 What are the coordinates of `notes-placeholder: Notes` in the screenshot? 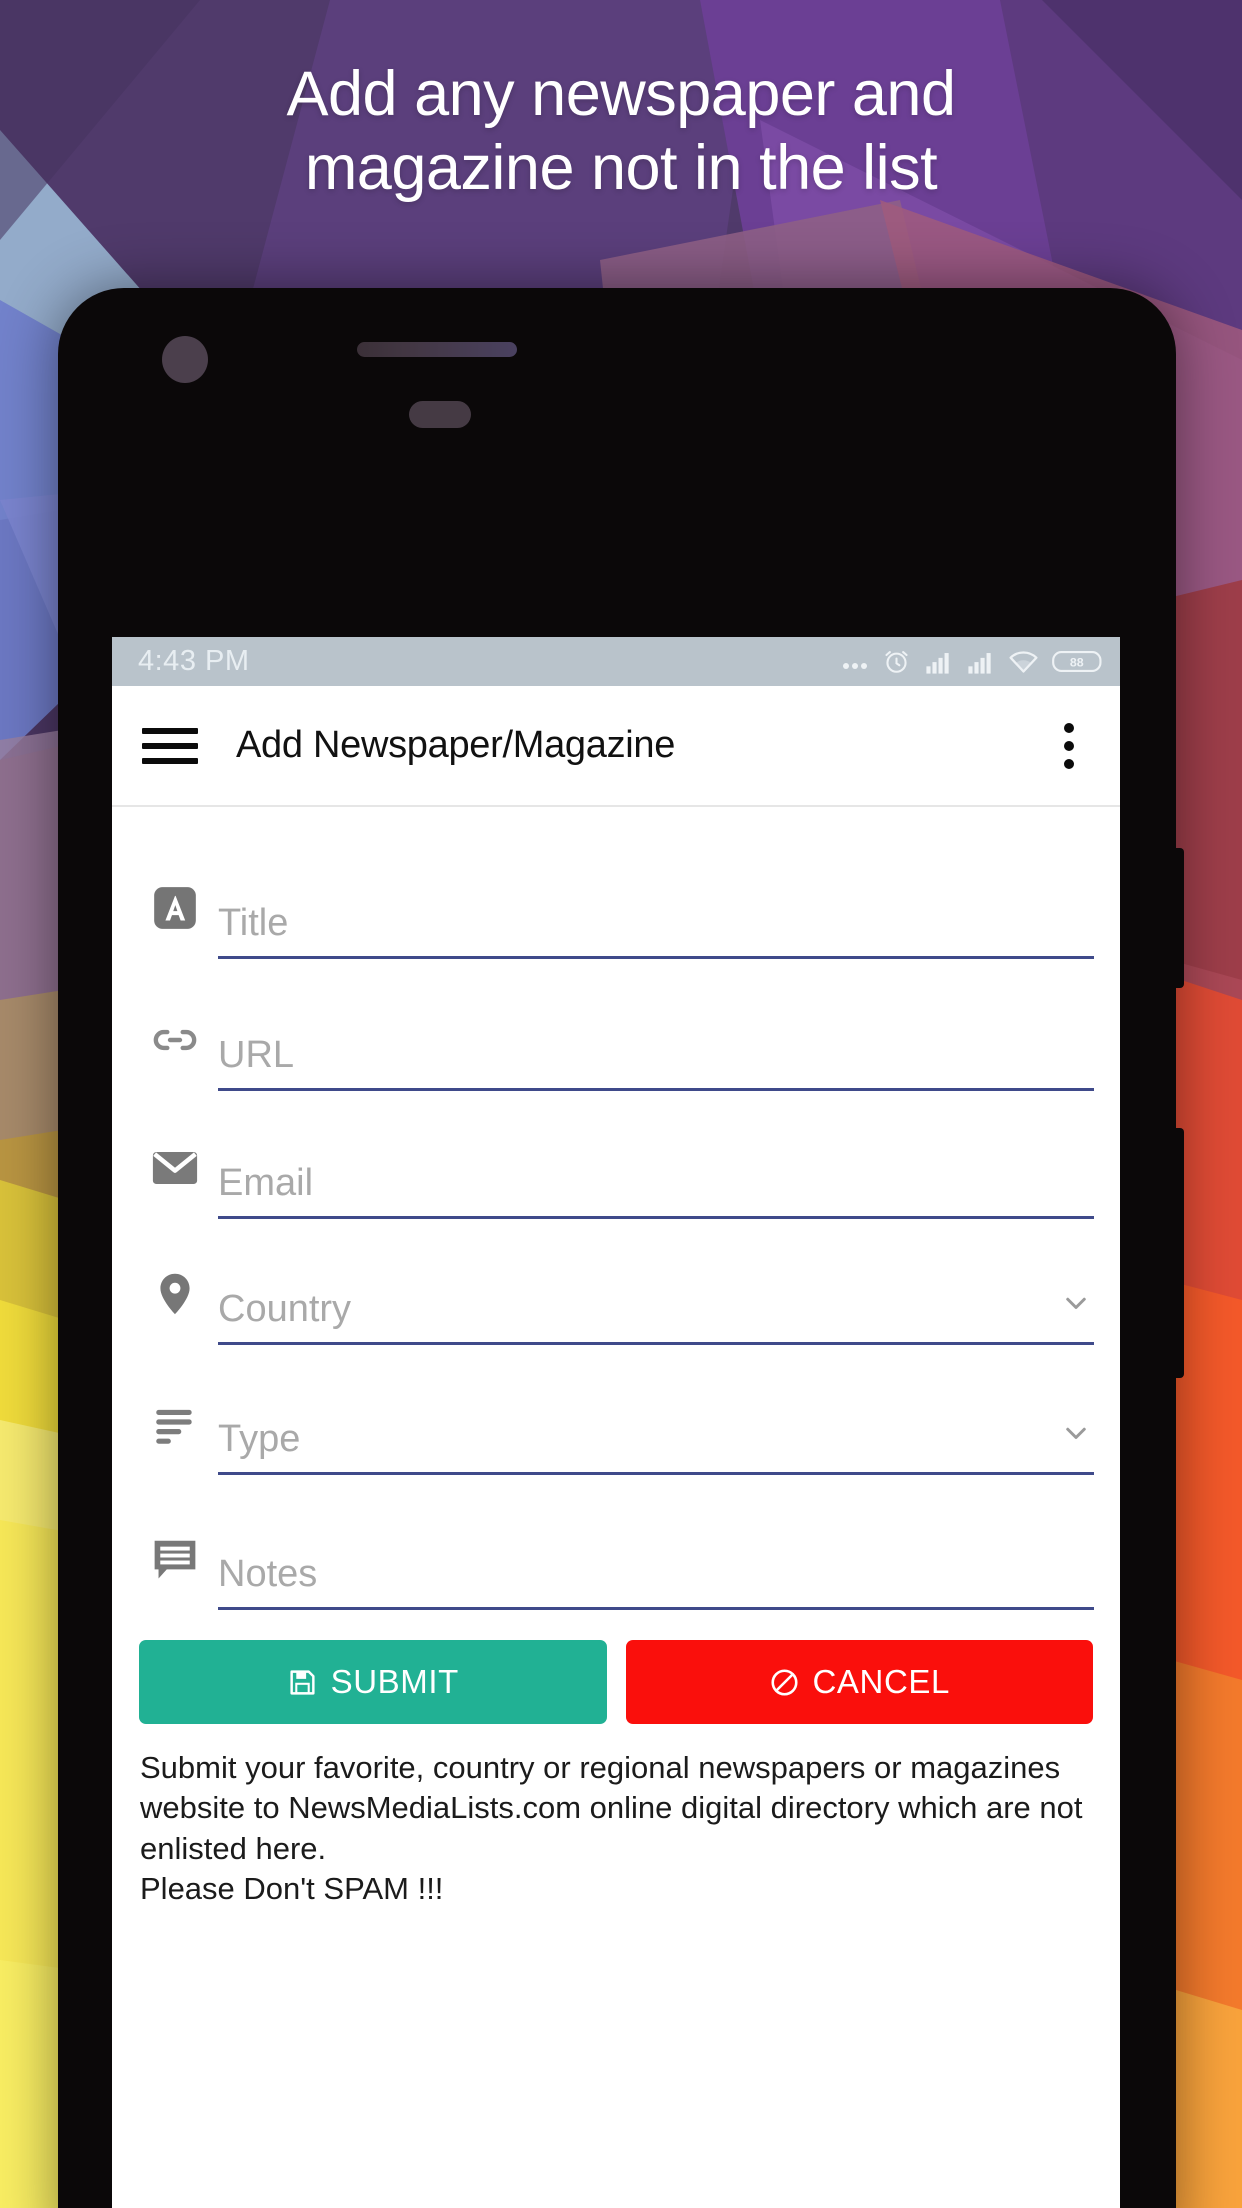 It's located at (268, 1574).